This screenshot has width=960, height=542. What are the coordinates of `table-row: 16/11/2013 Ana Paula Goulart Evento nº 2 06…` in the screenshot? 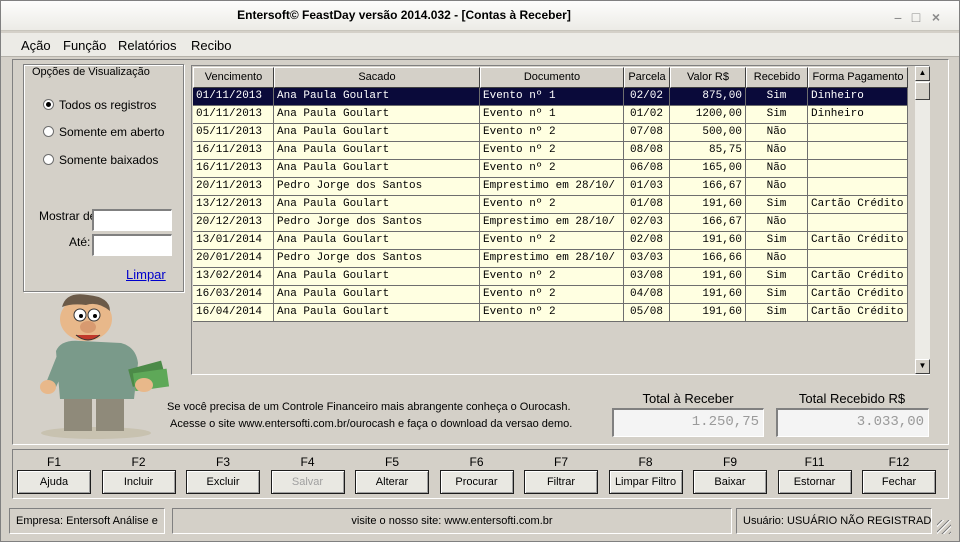 It's located at (550, 169).